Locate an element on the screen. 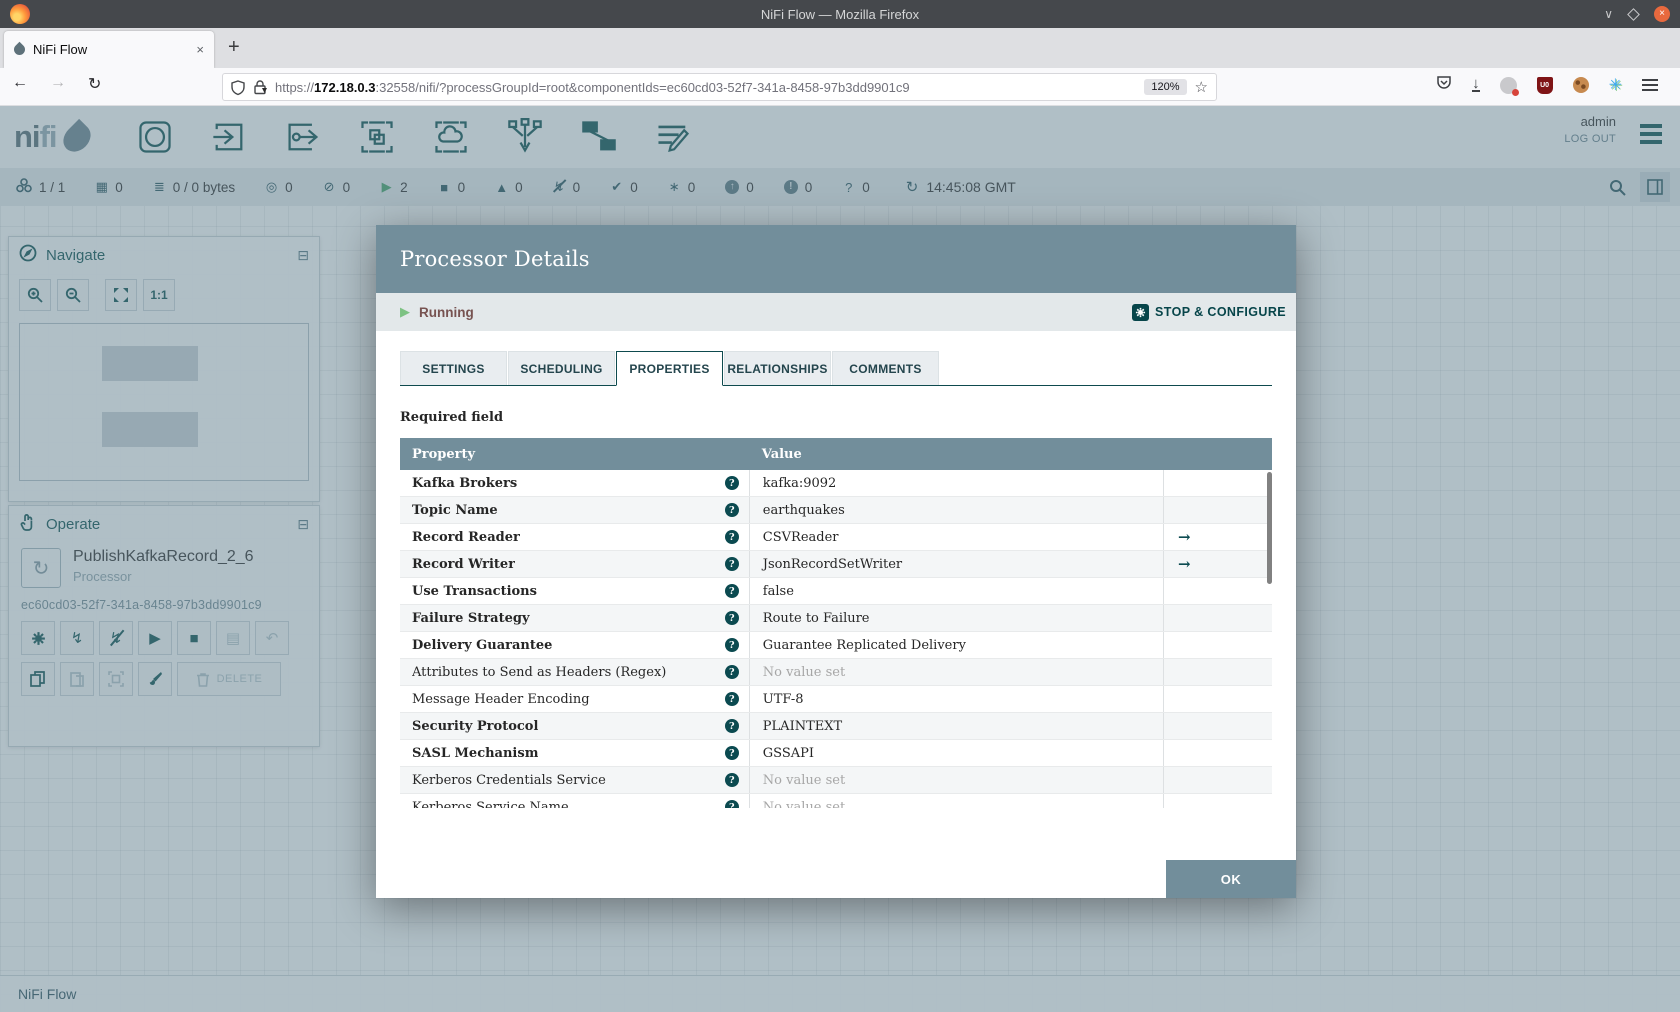 Image resolution: width=1680 pixels, height=1012 pixels. dialog-tab: PROPERTIES is located at coordinates (669, 368).